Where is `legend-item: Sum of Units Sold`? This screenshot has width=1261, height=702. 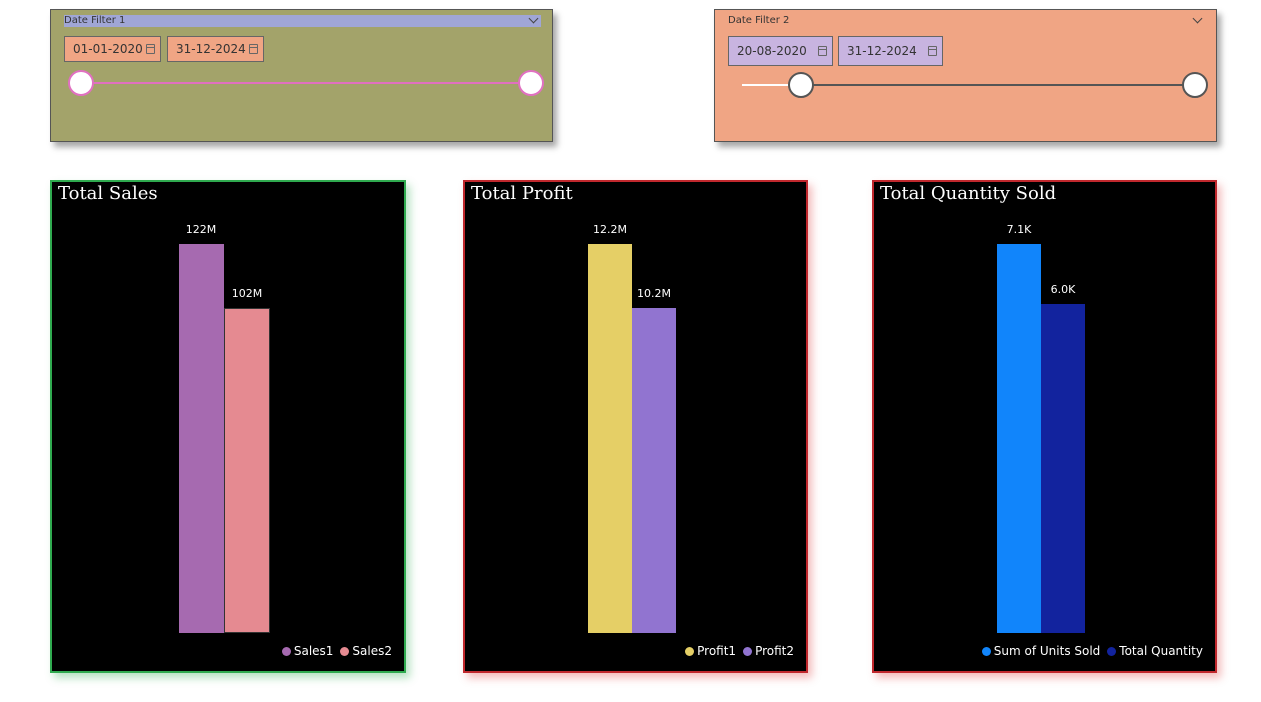 legend-item: Sum of Units Sold is located at coordinates (1041, 651).